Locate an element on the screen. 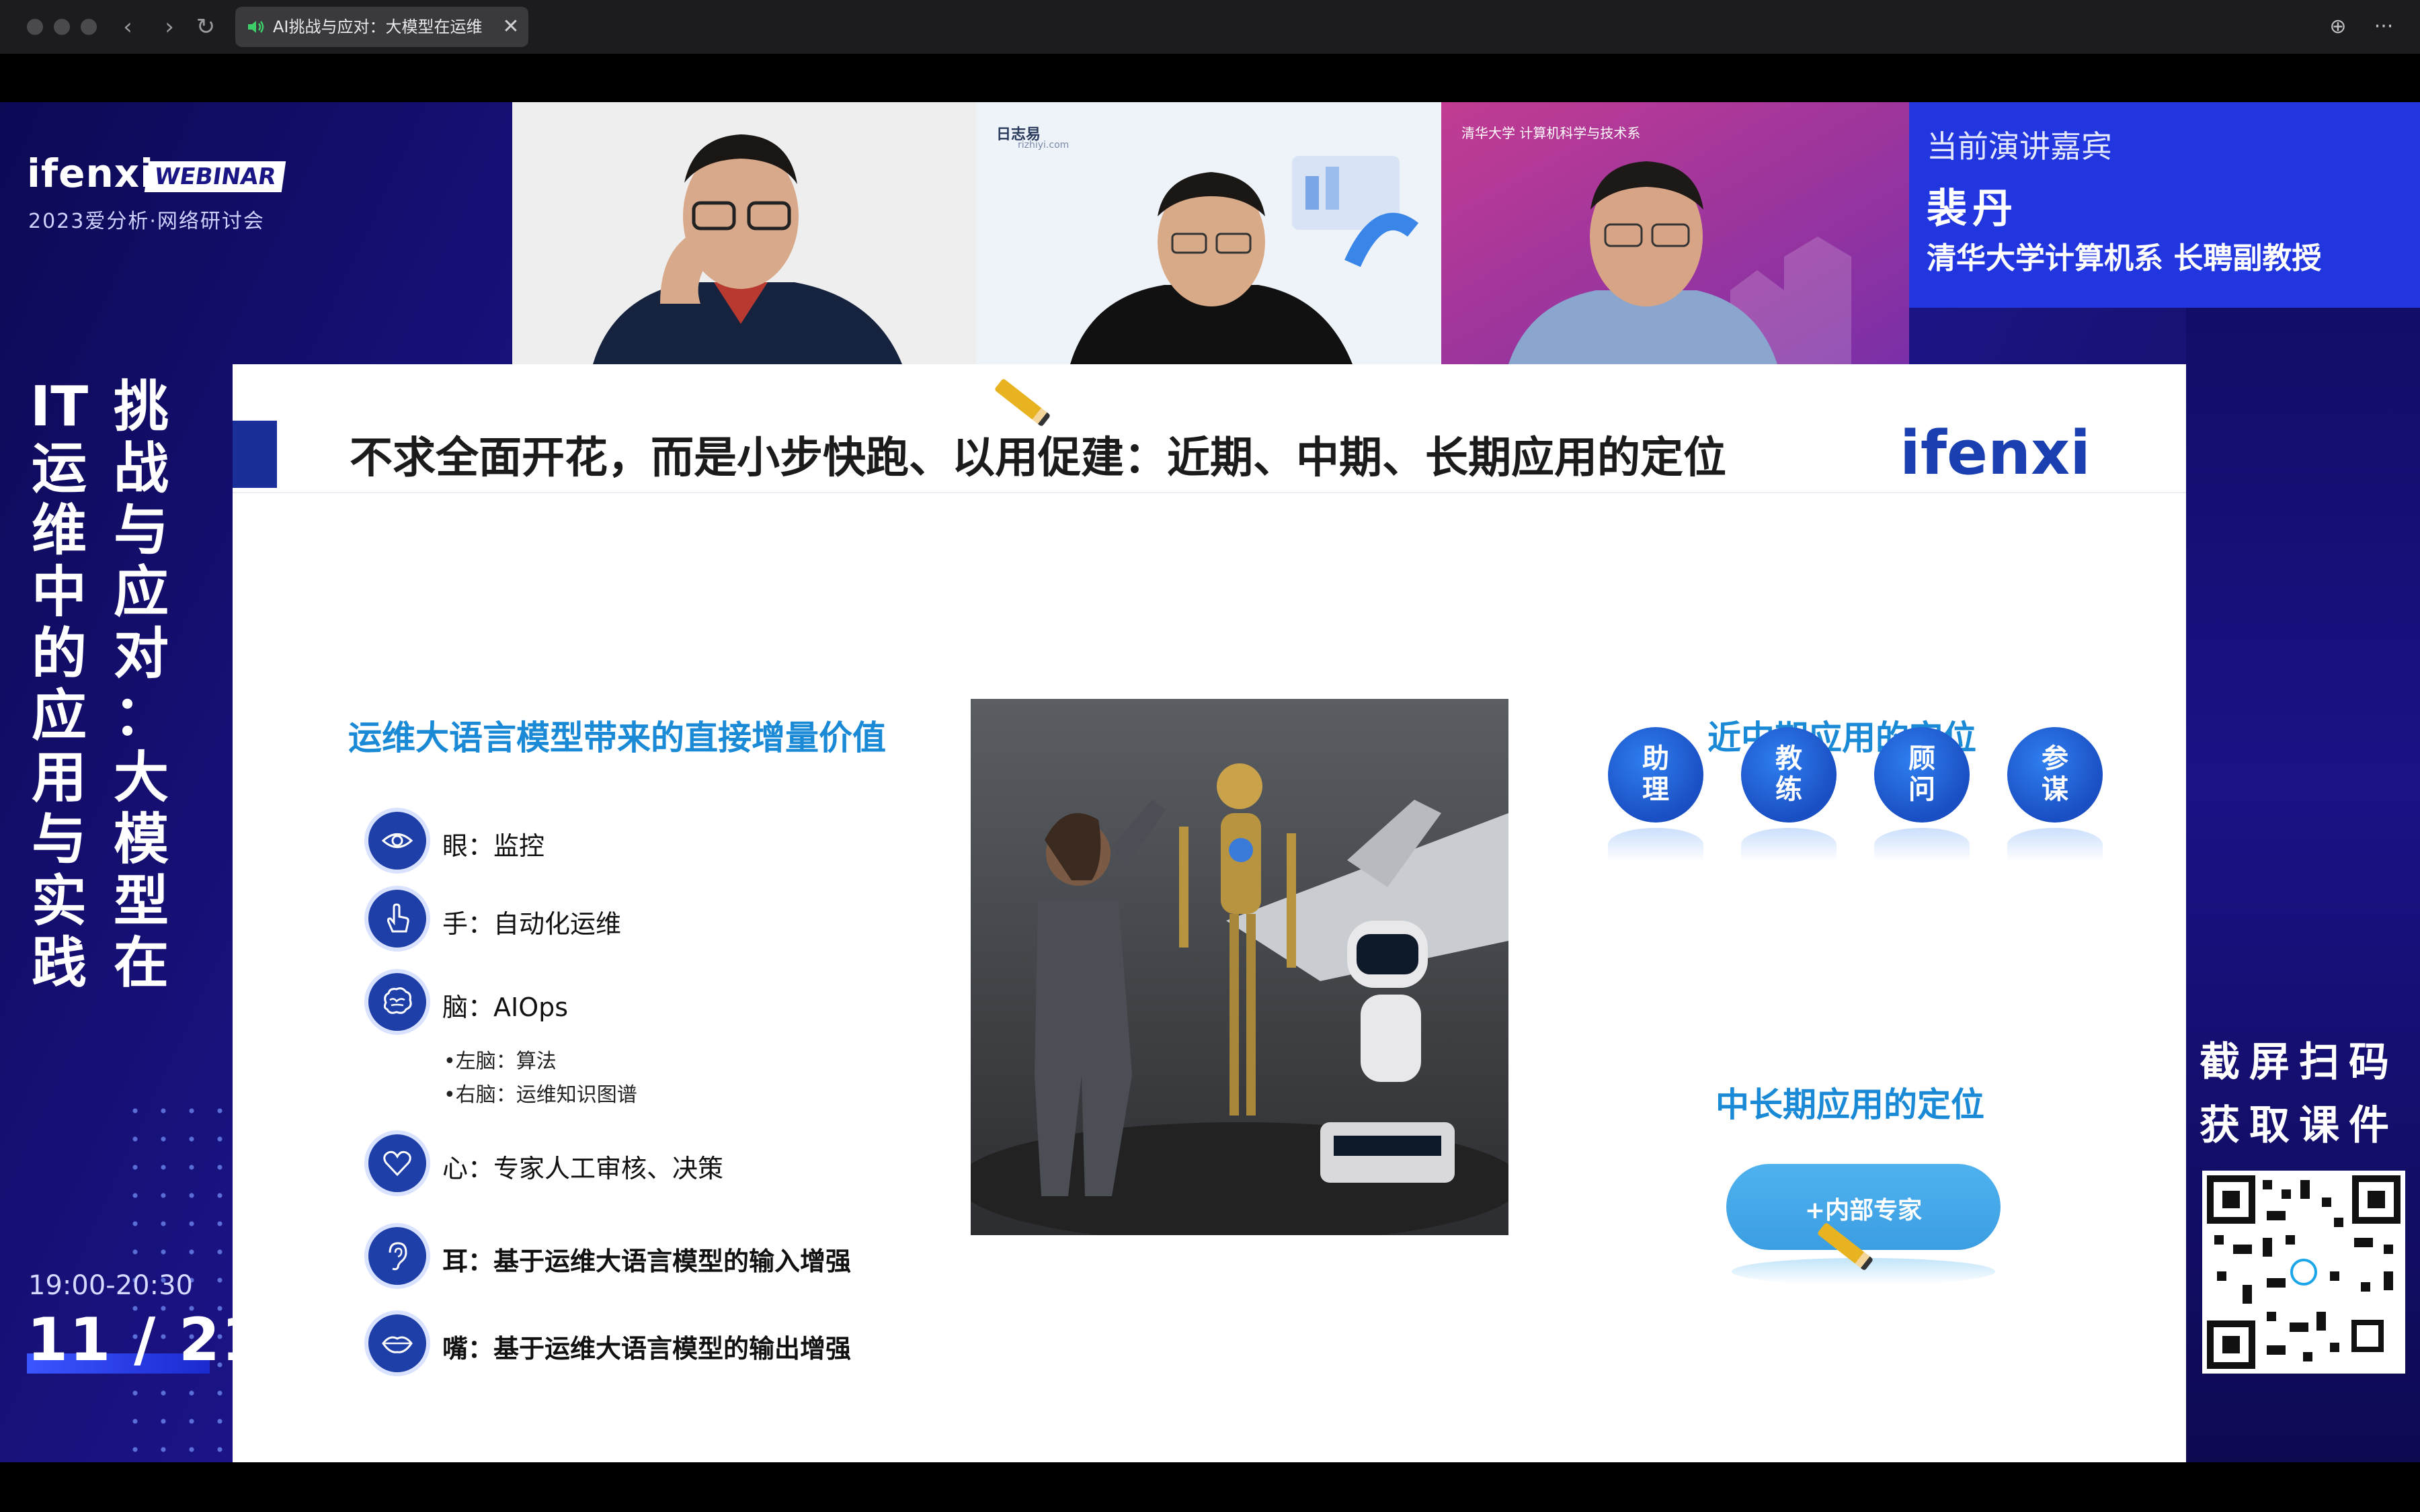  feature-label: 耳：基于运维大语言模型的输入增强 is located at coordinates (647, 1261).